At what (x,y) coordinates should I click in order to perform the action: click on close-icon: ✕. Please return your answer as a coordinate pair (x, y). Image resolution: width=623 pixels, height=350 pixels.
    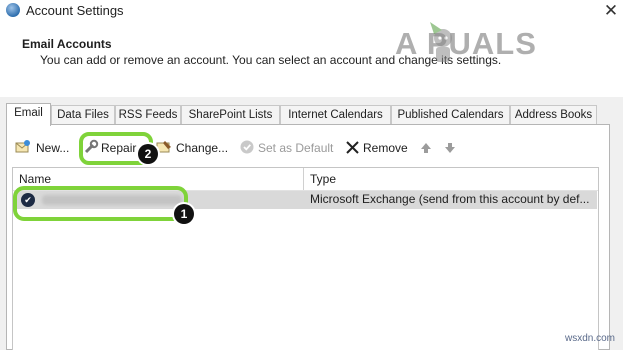
    Looking at the image, I should click on (611, 11).